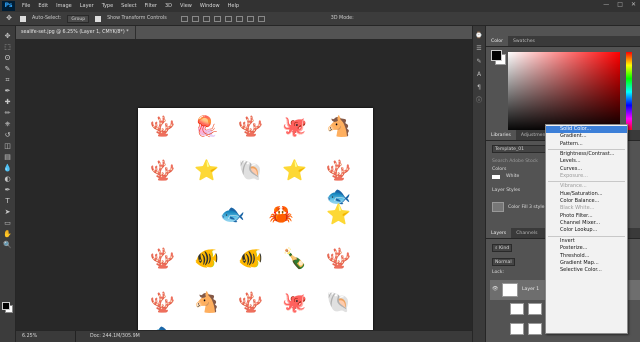 This screenshot has width=640, height=342. I want to click on blur-tool-icon: 💧, so click(8, 168).